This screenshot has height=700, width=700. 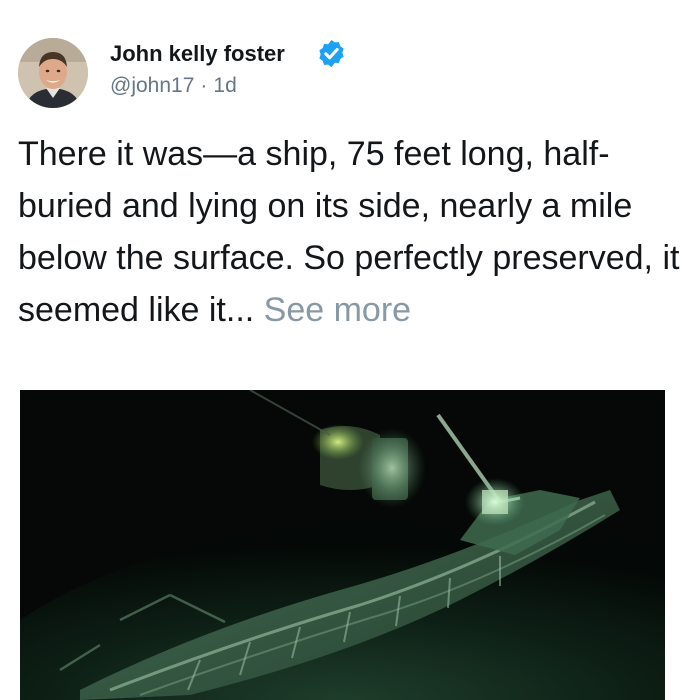 What do you see at coordinates (331, 53) in the screenshot?
I see `verified-badge-icon` at bounding box center [331, 53].